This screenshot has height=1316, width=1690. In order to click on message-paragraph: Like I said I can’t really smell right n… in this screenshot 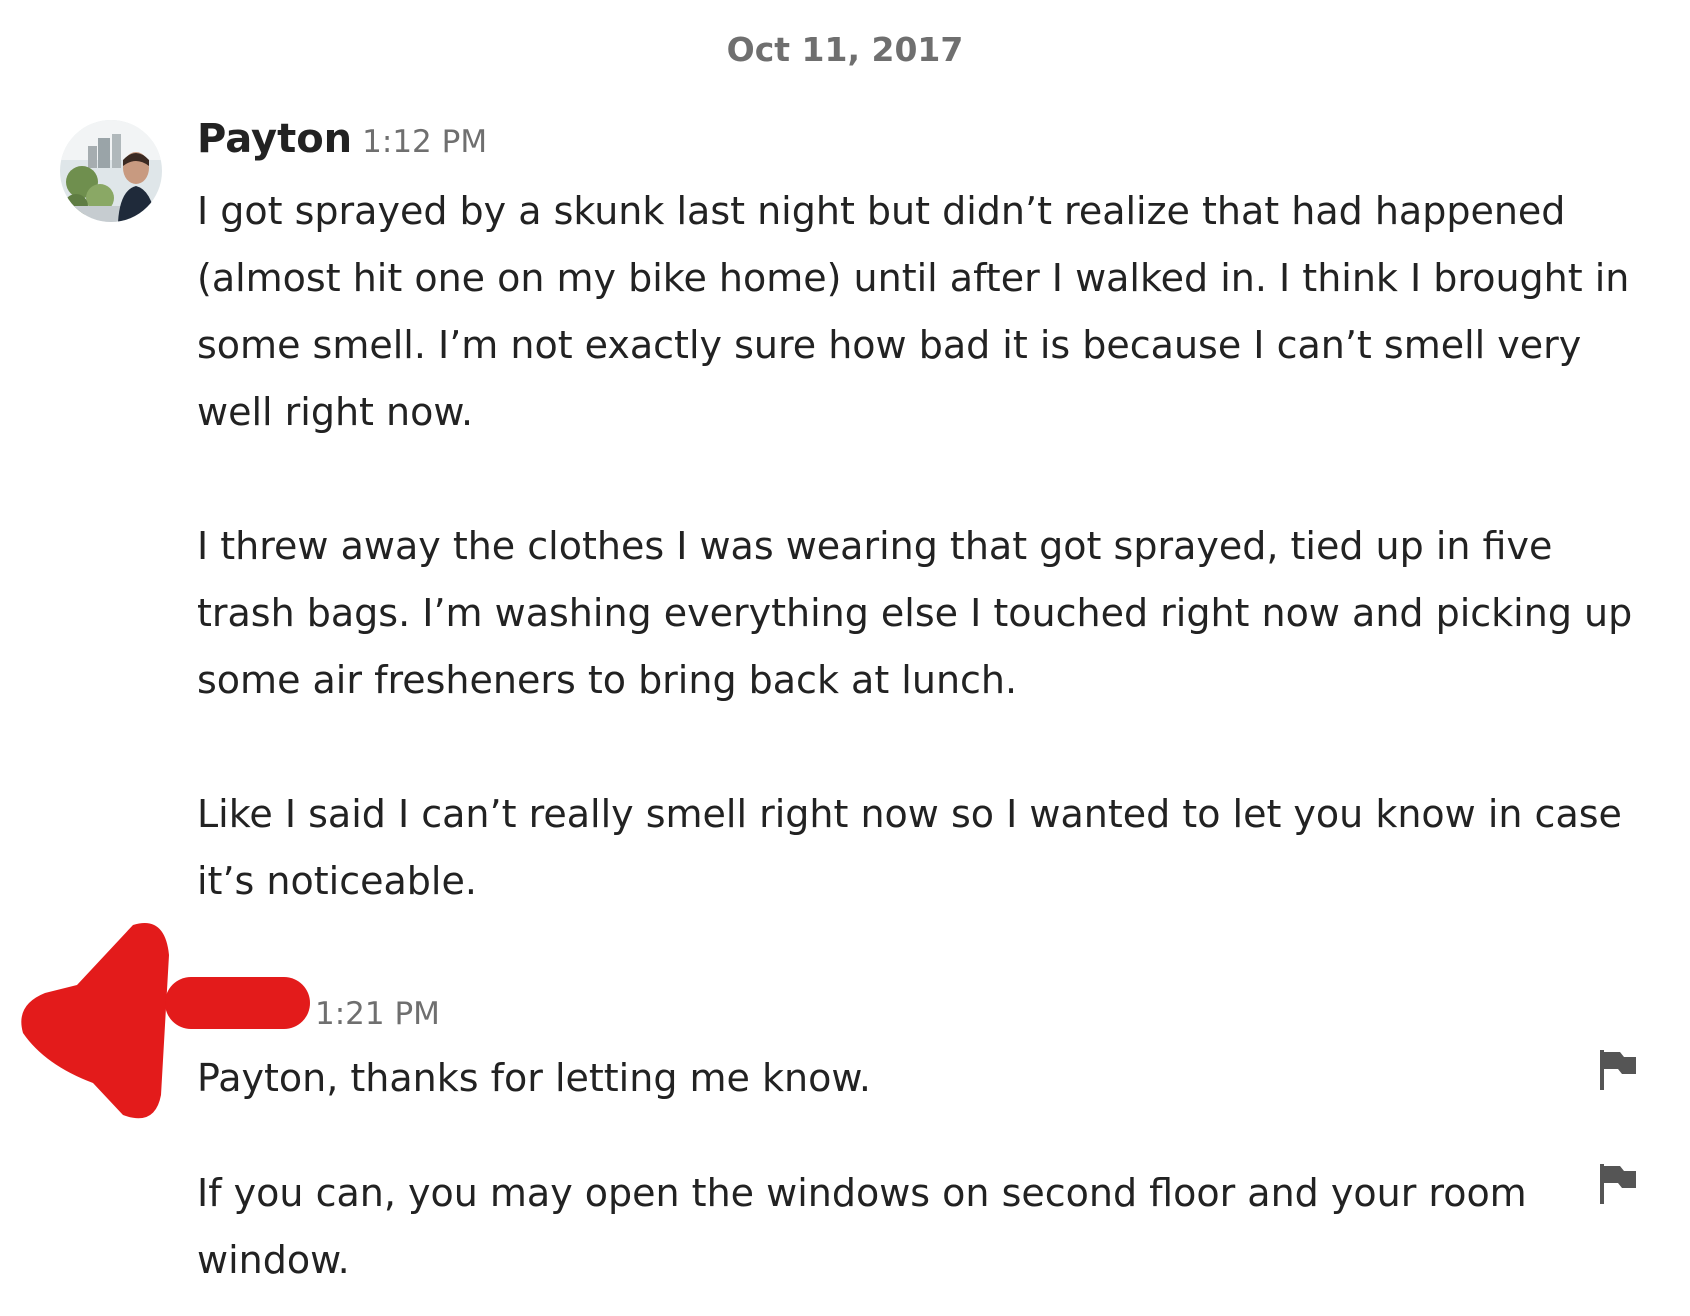, I will do `click(909, 847)`.